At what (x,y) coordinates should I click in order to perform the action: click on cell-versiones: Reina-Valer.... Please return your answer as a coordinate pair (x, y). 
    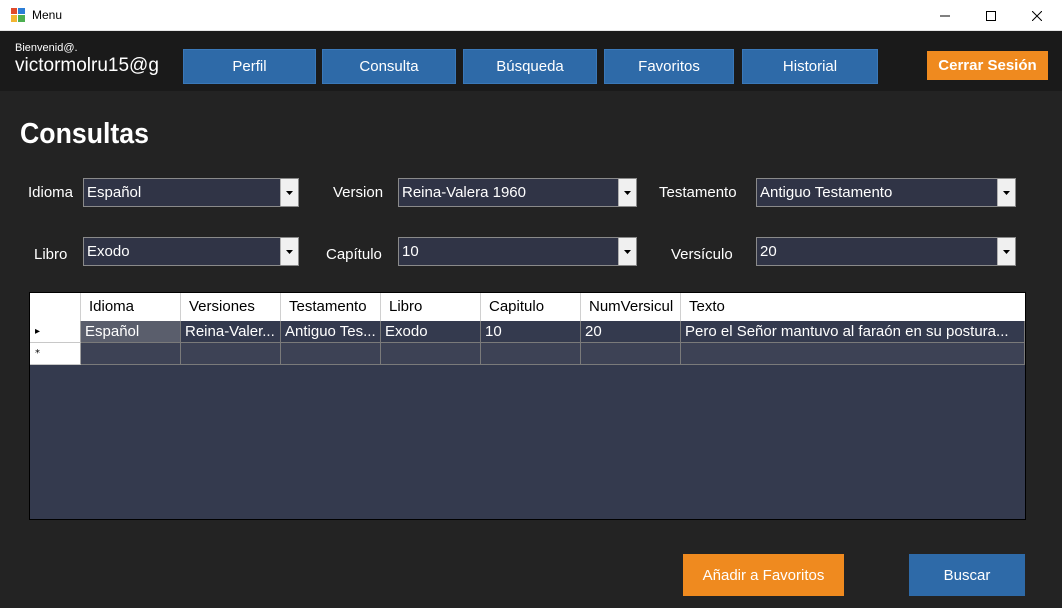
    Looking at the image, I should click on (231, 332).